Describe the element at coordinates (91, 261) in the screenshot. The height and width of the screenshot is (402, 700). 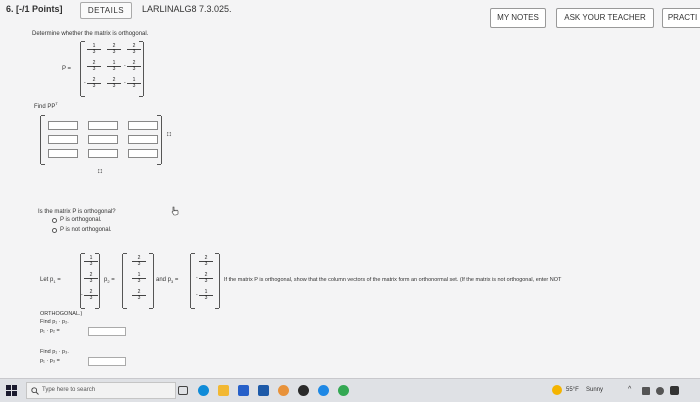
I see `vector-p1-entry-1: 13` at that location.